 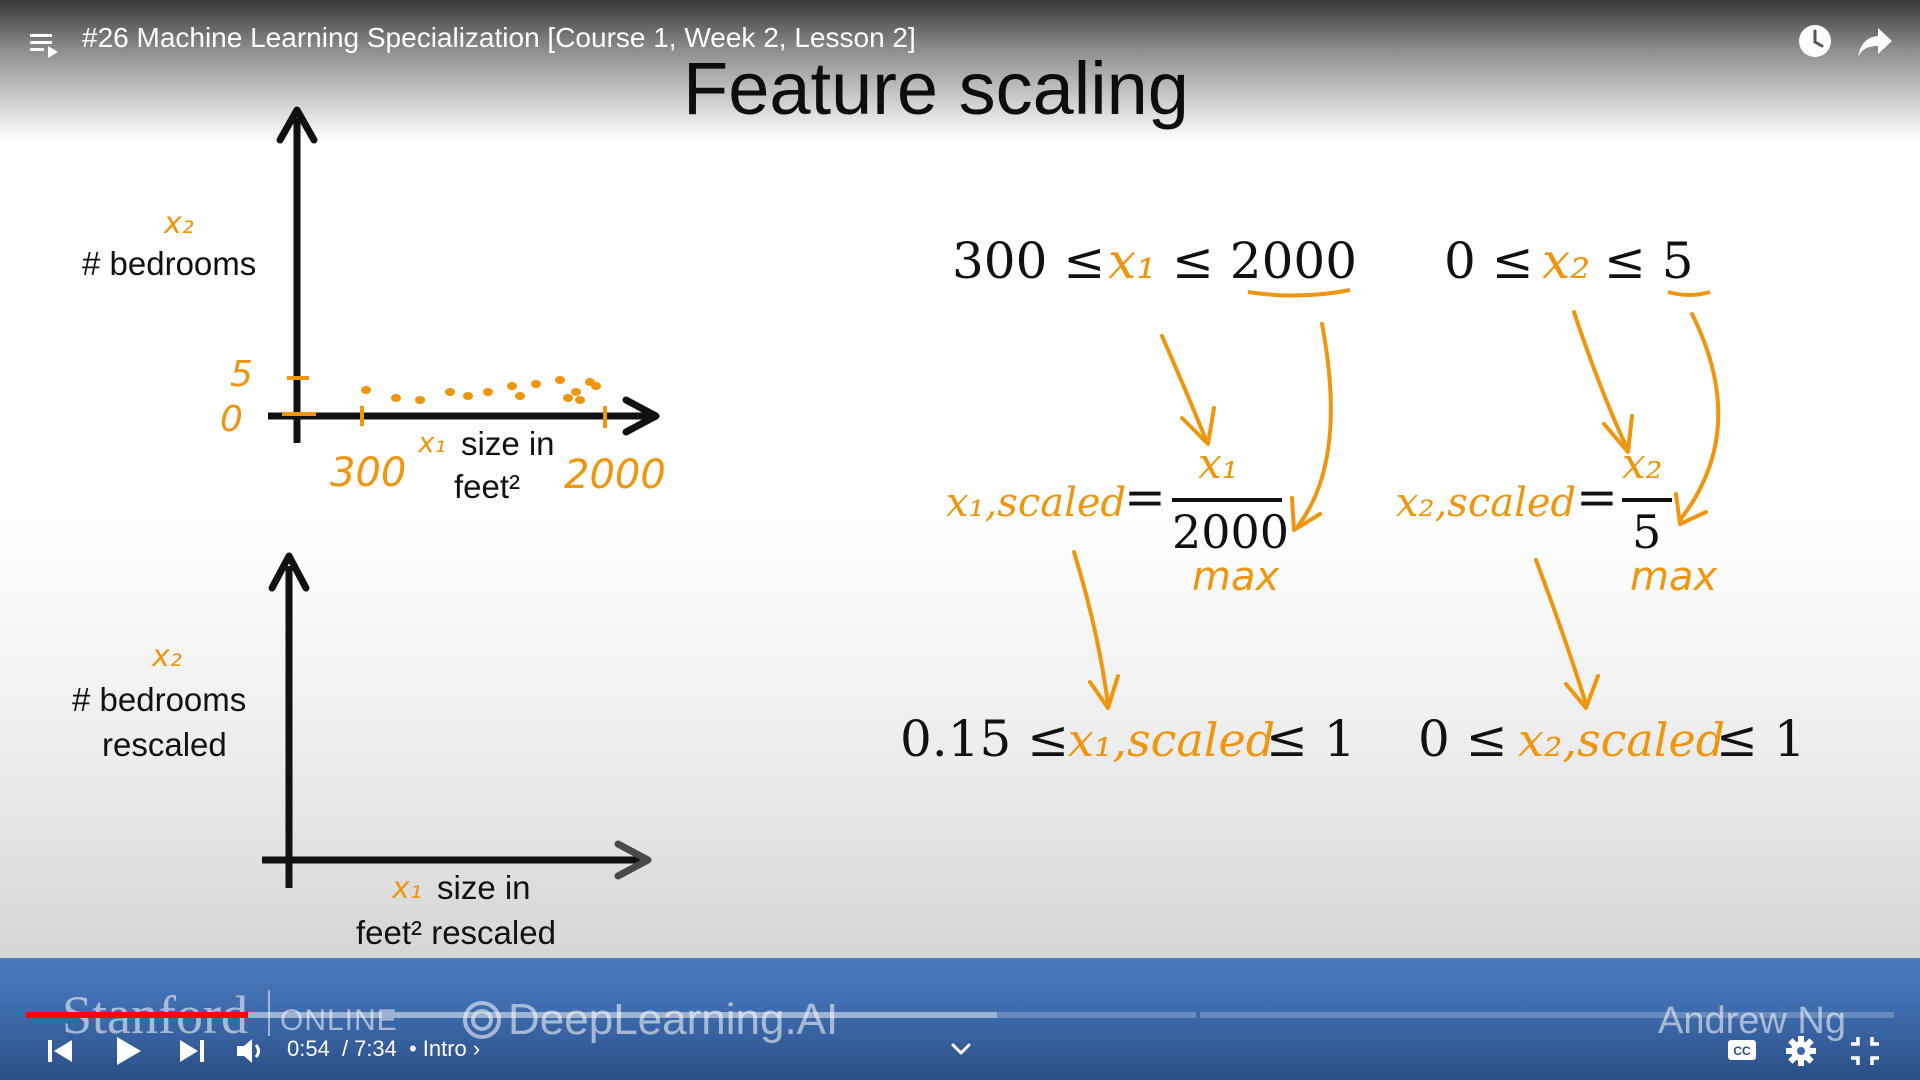 What do you see at coordinates (1314, 425) in the screenshot?
I see `arrow-2000-to-den` at bounding box center [1314, 425].